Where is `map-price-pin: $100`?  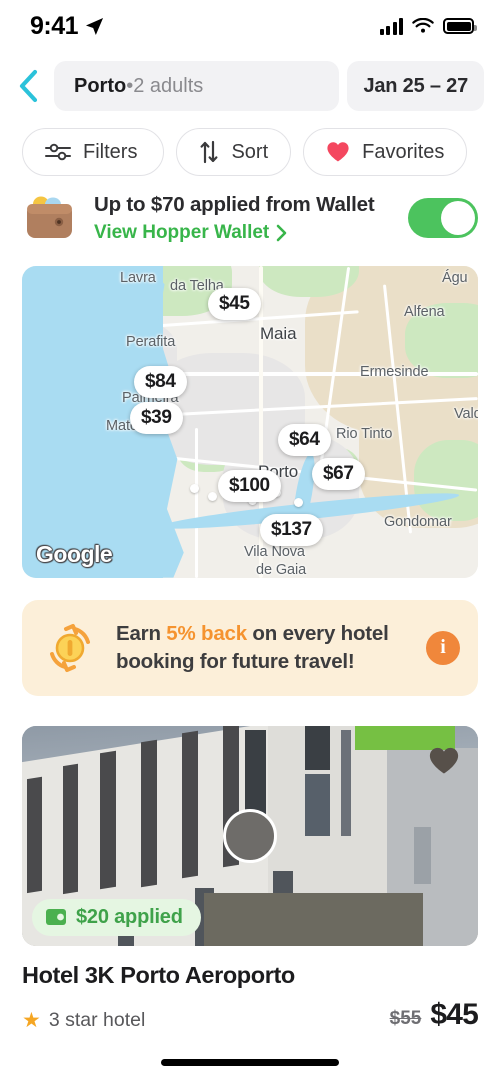 map-price-pin: $100 is located at coordinates (249, 485).